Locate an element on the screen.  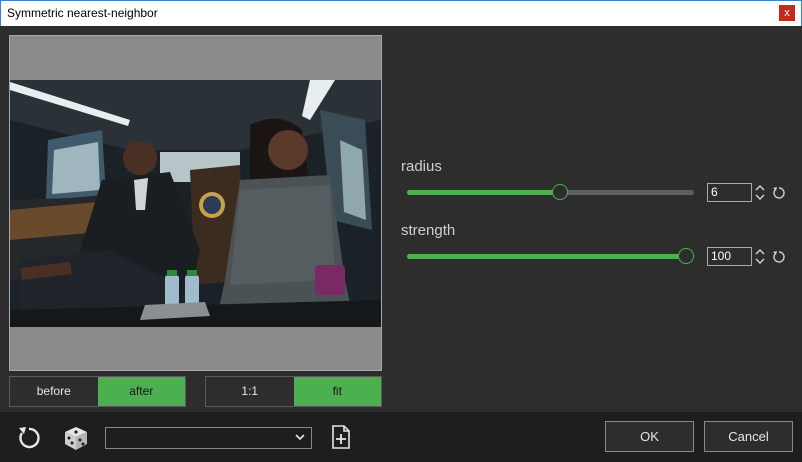
radius-slider-thumb is located at coordinates (560, 192).